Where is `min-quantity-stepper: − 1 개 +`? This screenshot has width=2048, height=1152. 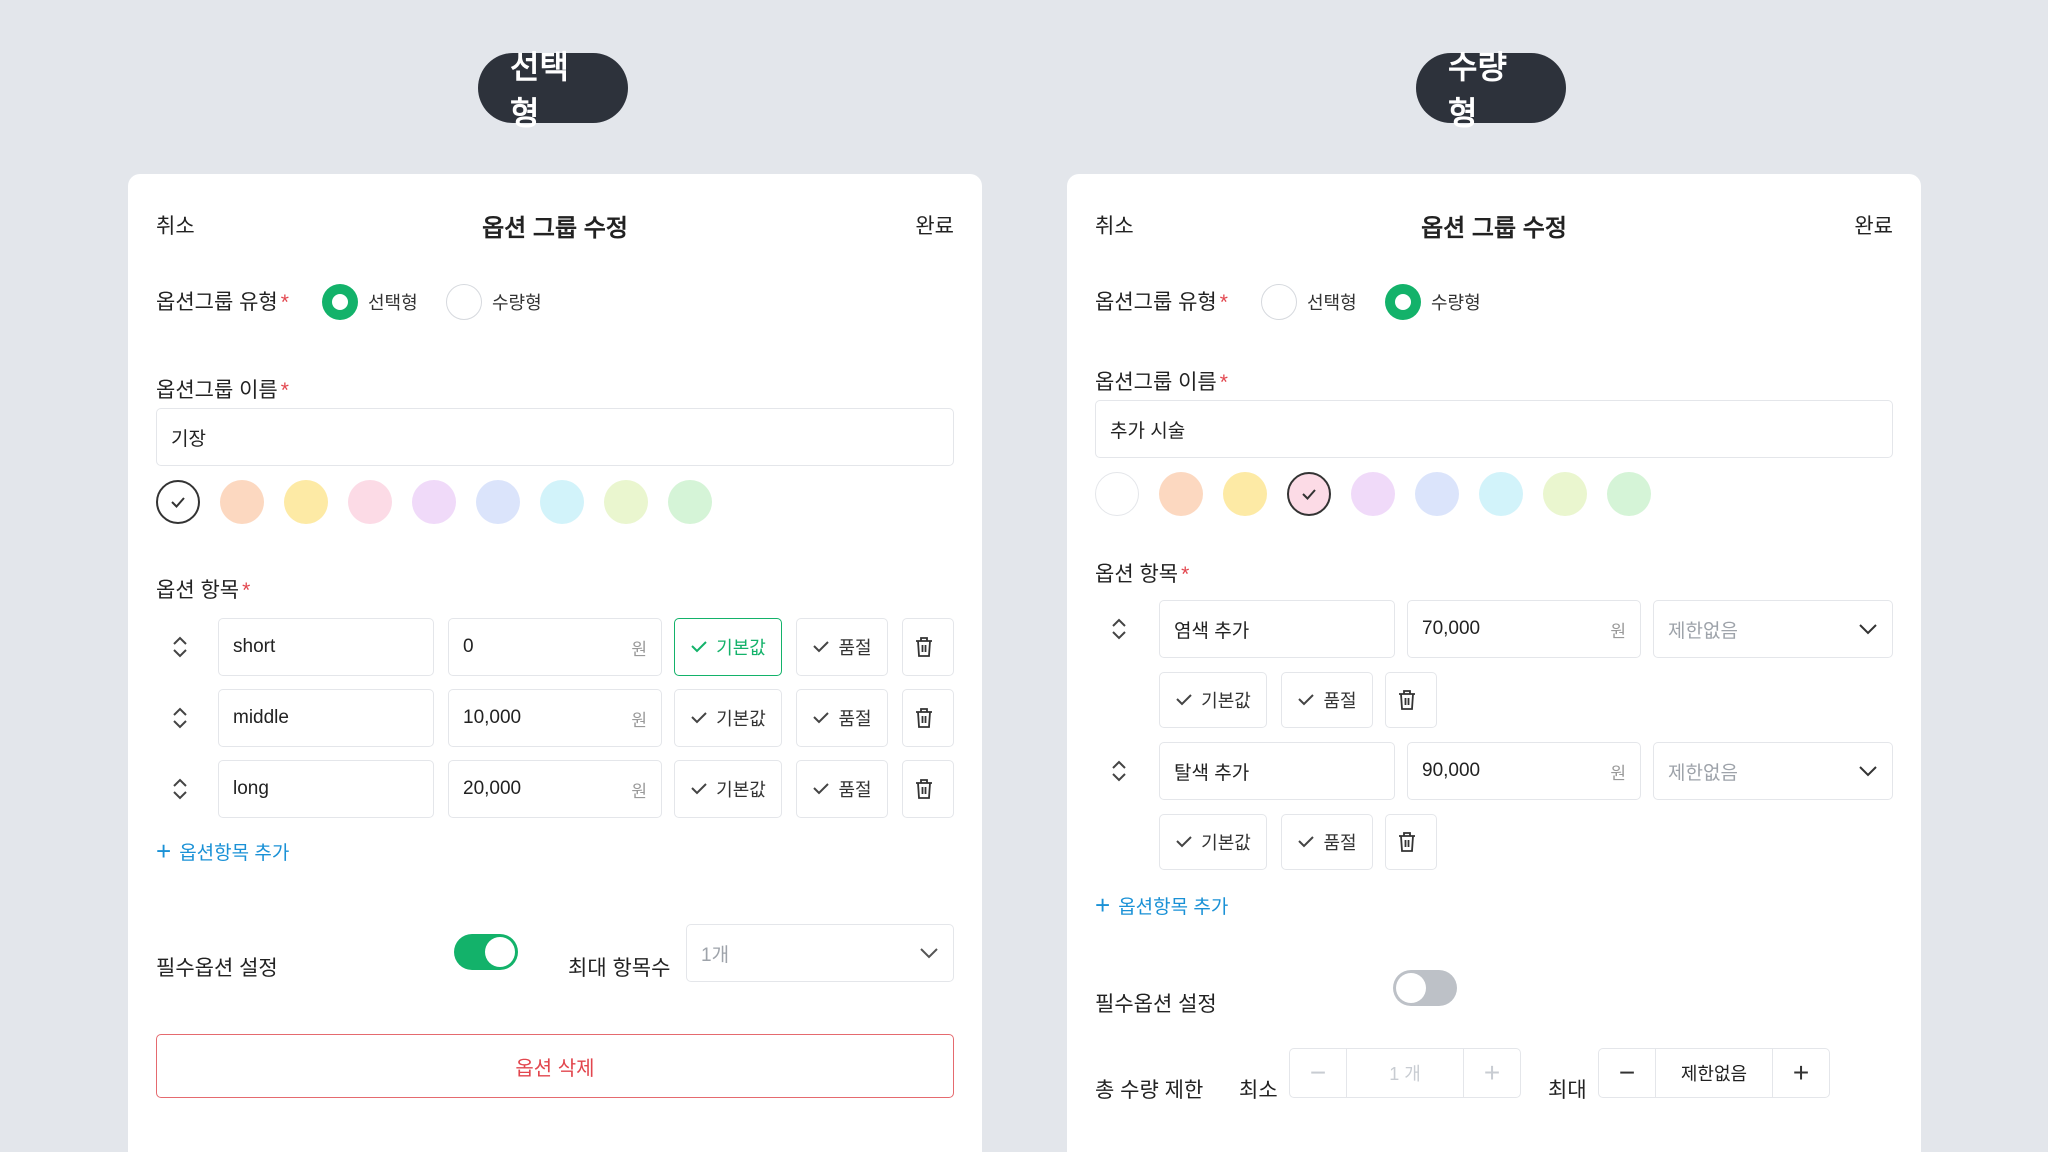
min-quantity-stepper: − 1 개 + is located at coordinates (1405, 1073).